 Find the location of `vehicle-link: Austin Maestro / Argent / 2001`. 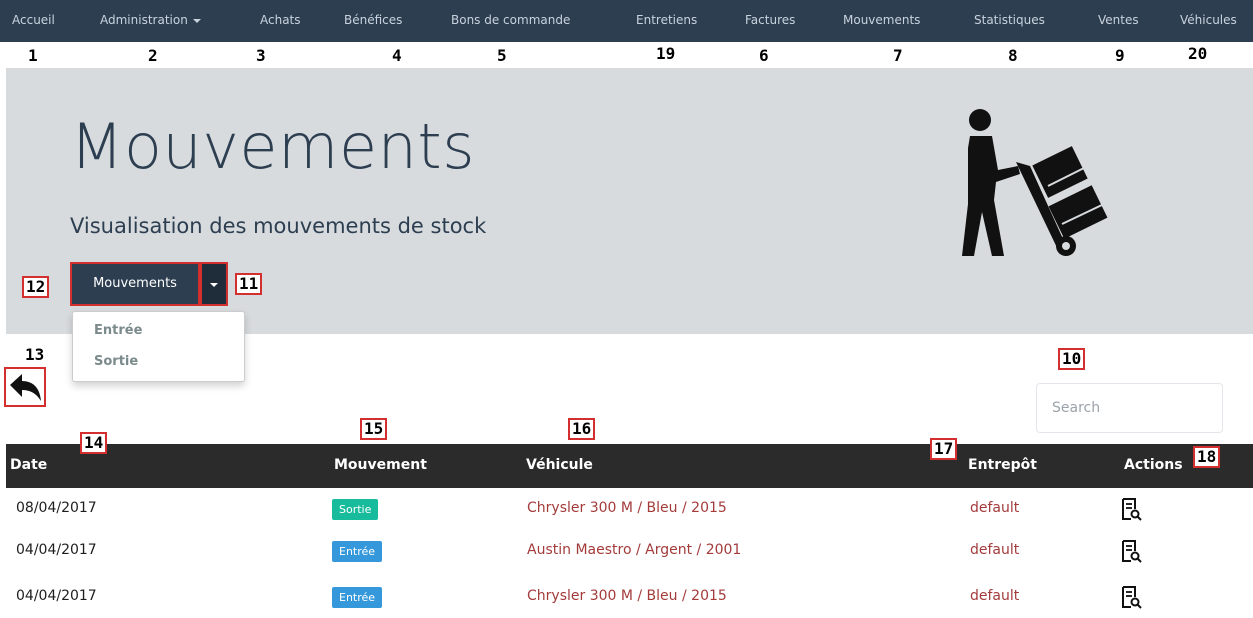

vehicle-link: Austin Maestro / Argent / 2001 is located at coordinates (634, 550).